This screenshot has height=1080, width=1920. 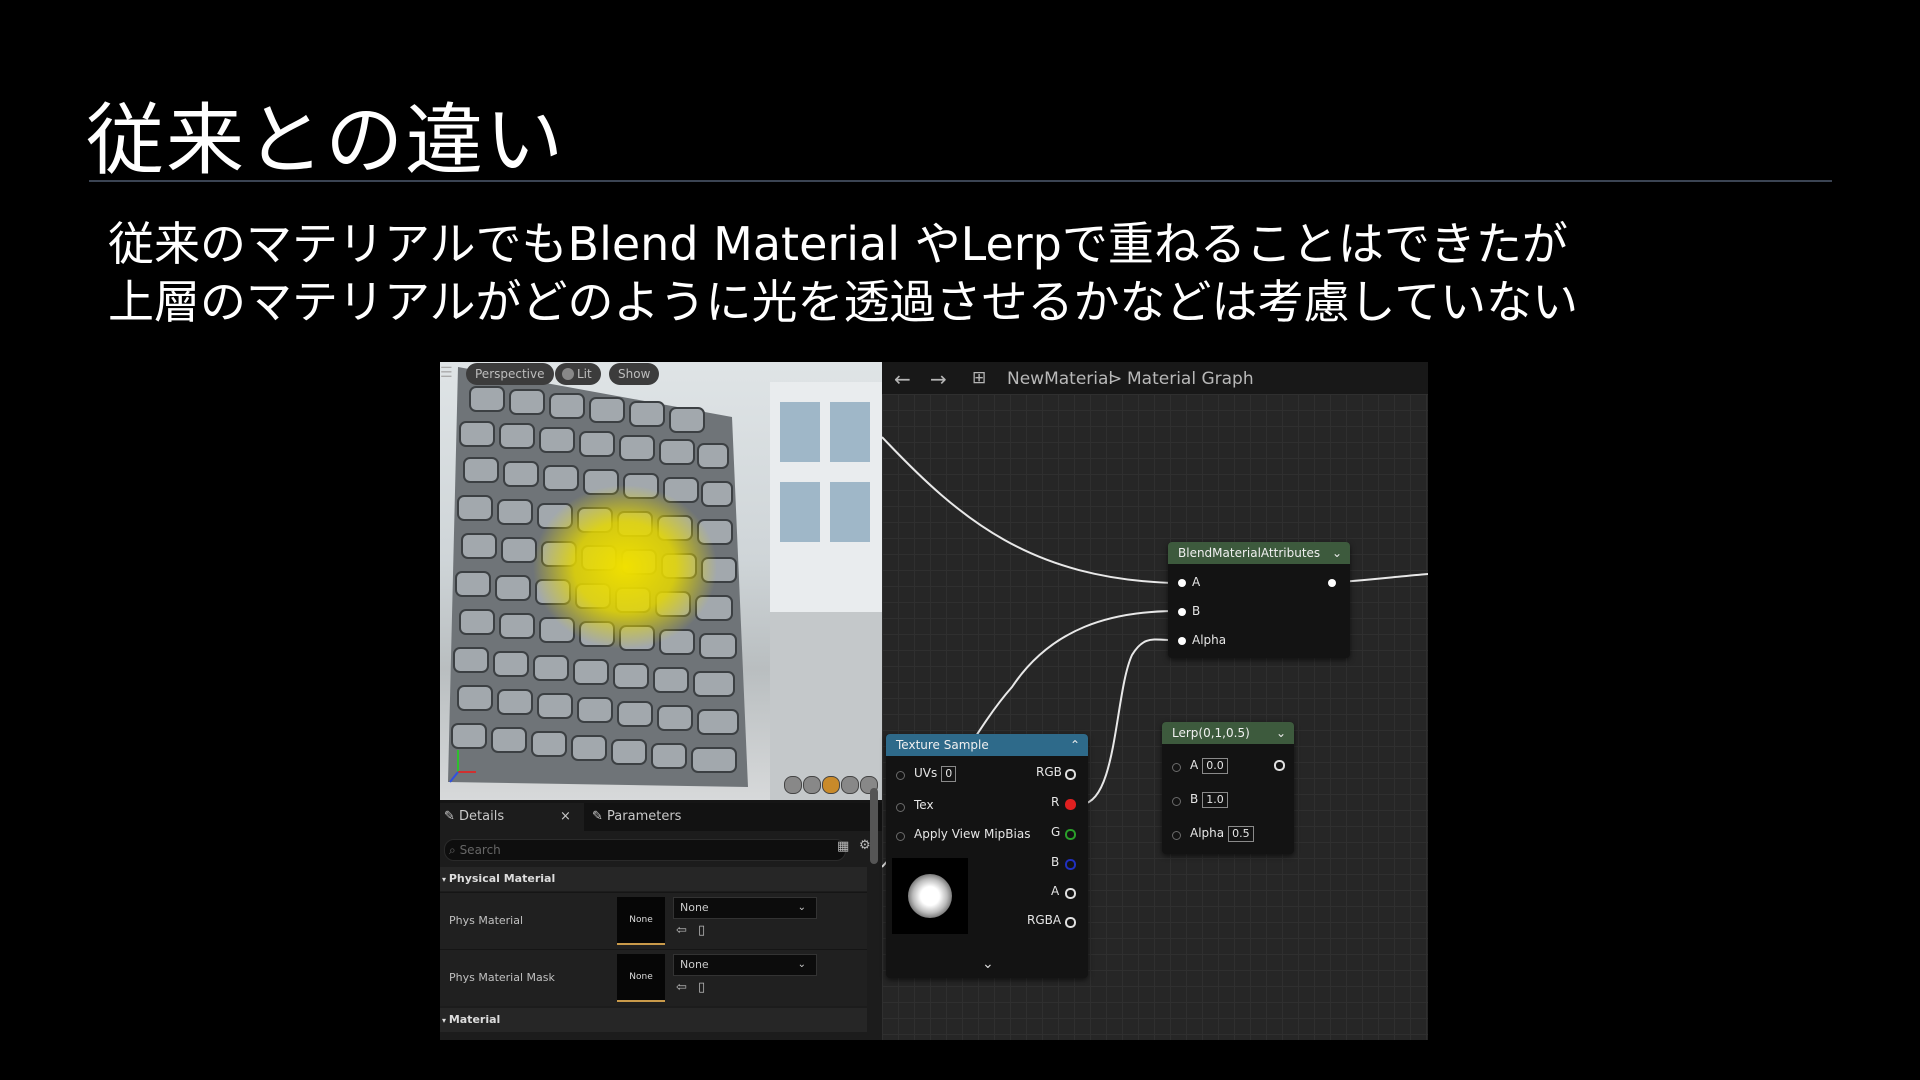 What do you see at coordinates (1222, 834) in the screenshot?
I see `pin-label-alpha: Alpha 0.5` at bounding box center [1222, 834].